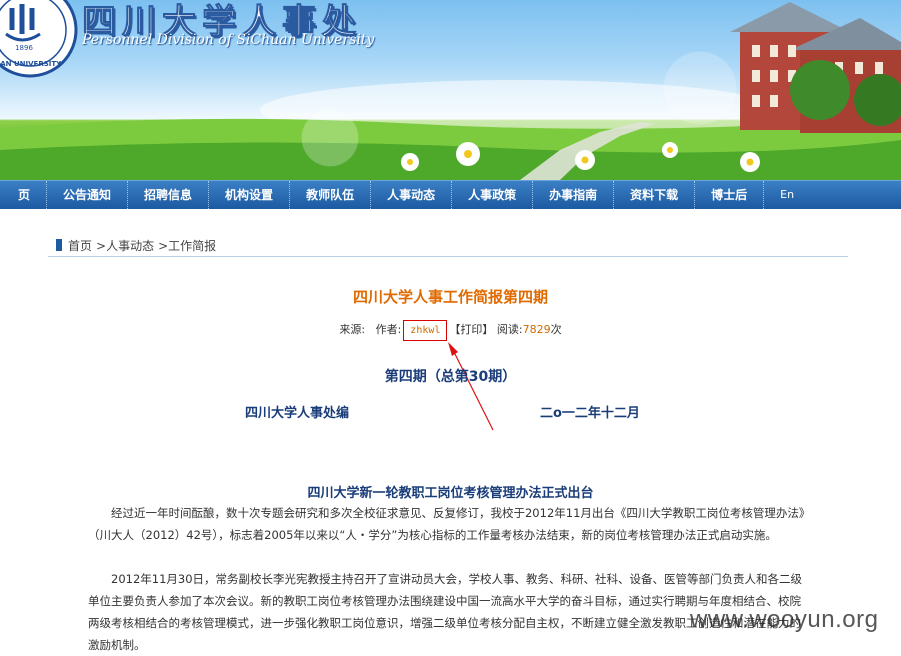 The height and width of the screenshot is (656, 901). I want to click on watermark: www.wooyun.org, so click(784, 619).